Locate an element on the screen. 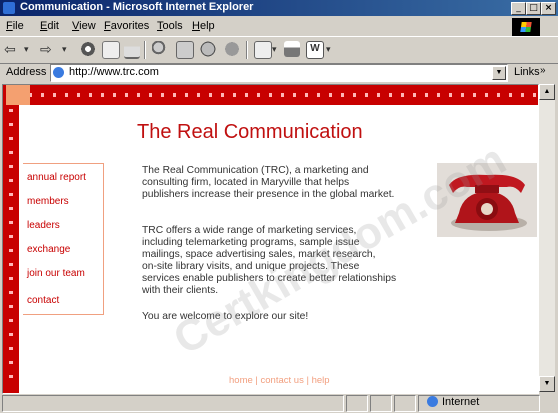  menu-favorites: Favorites is located at coordinates (126, 26).